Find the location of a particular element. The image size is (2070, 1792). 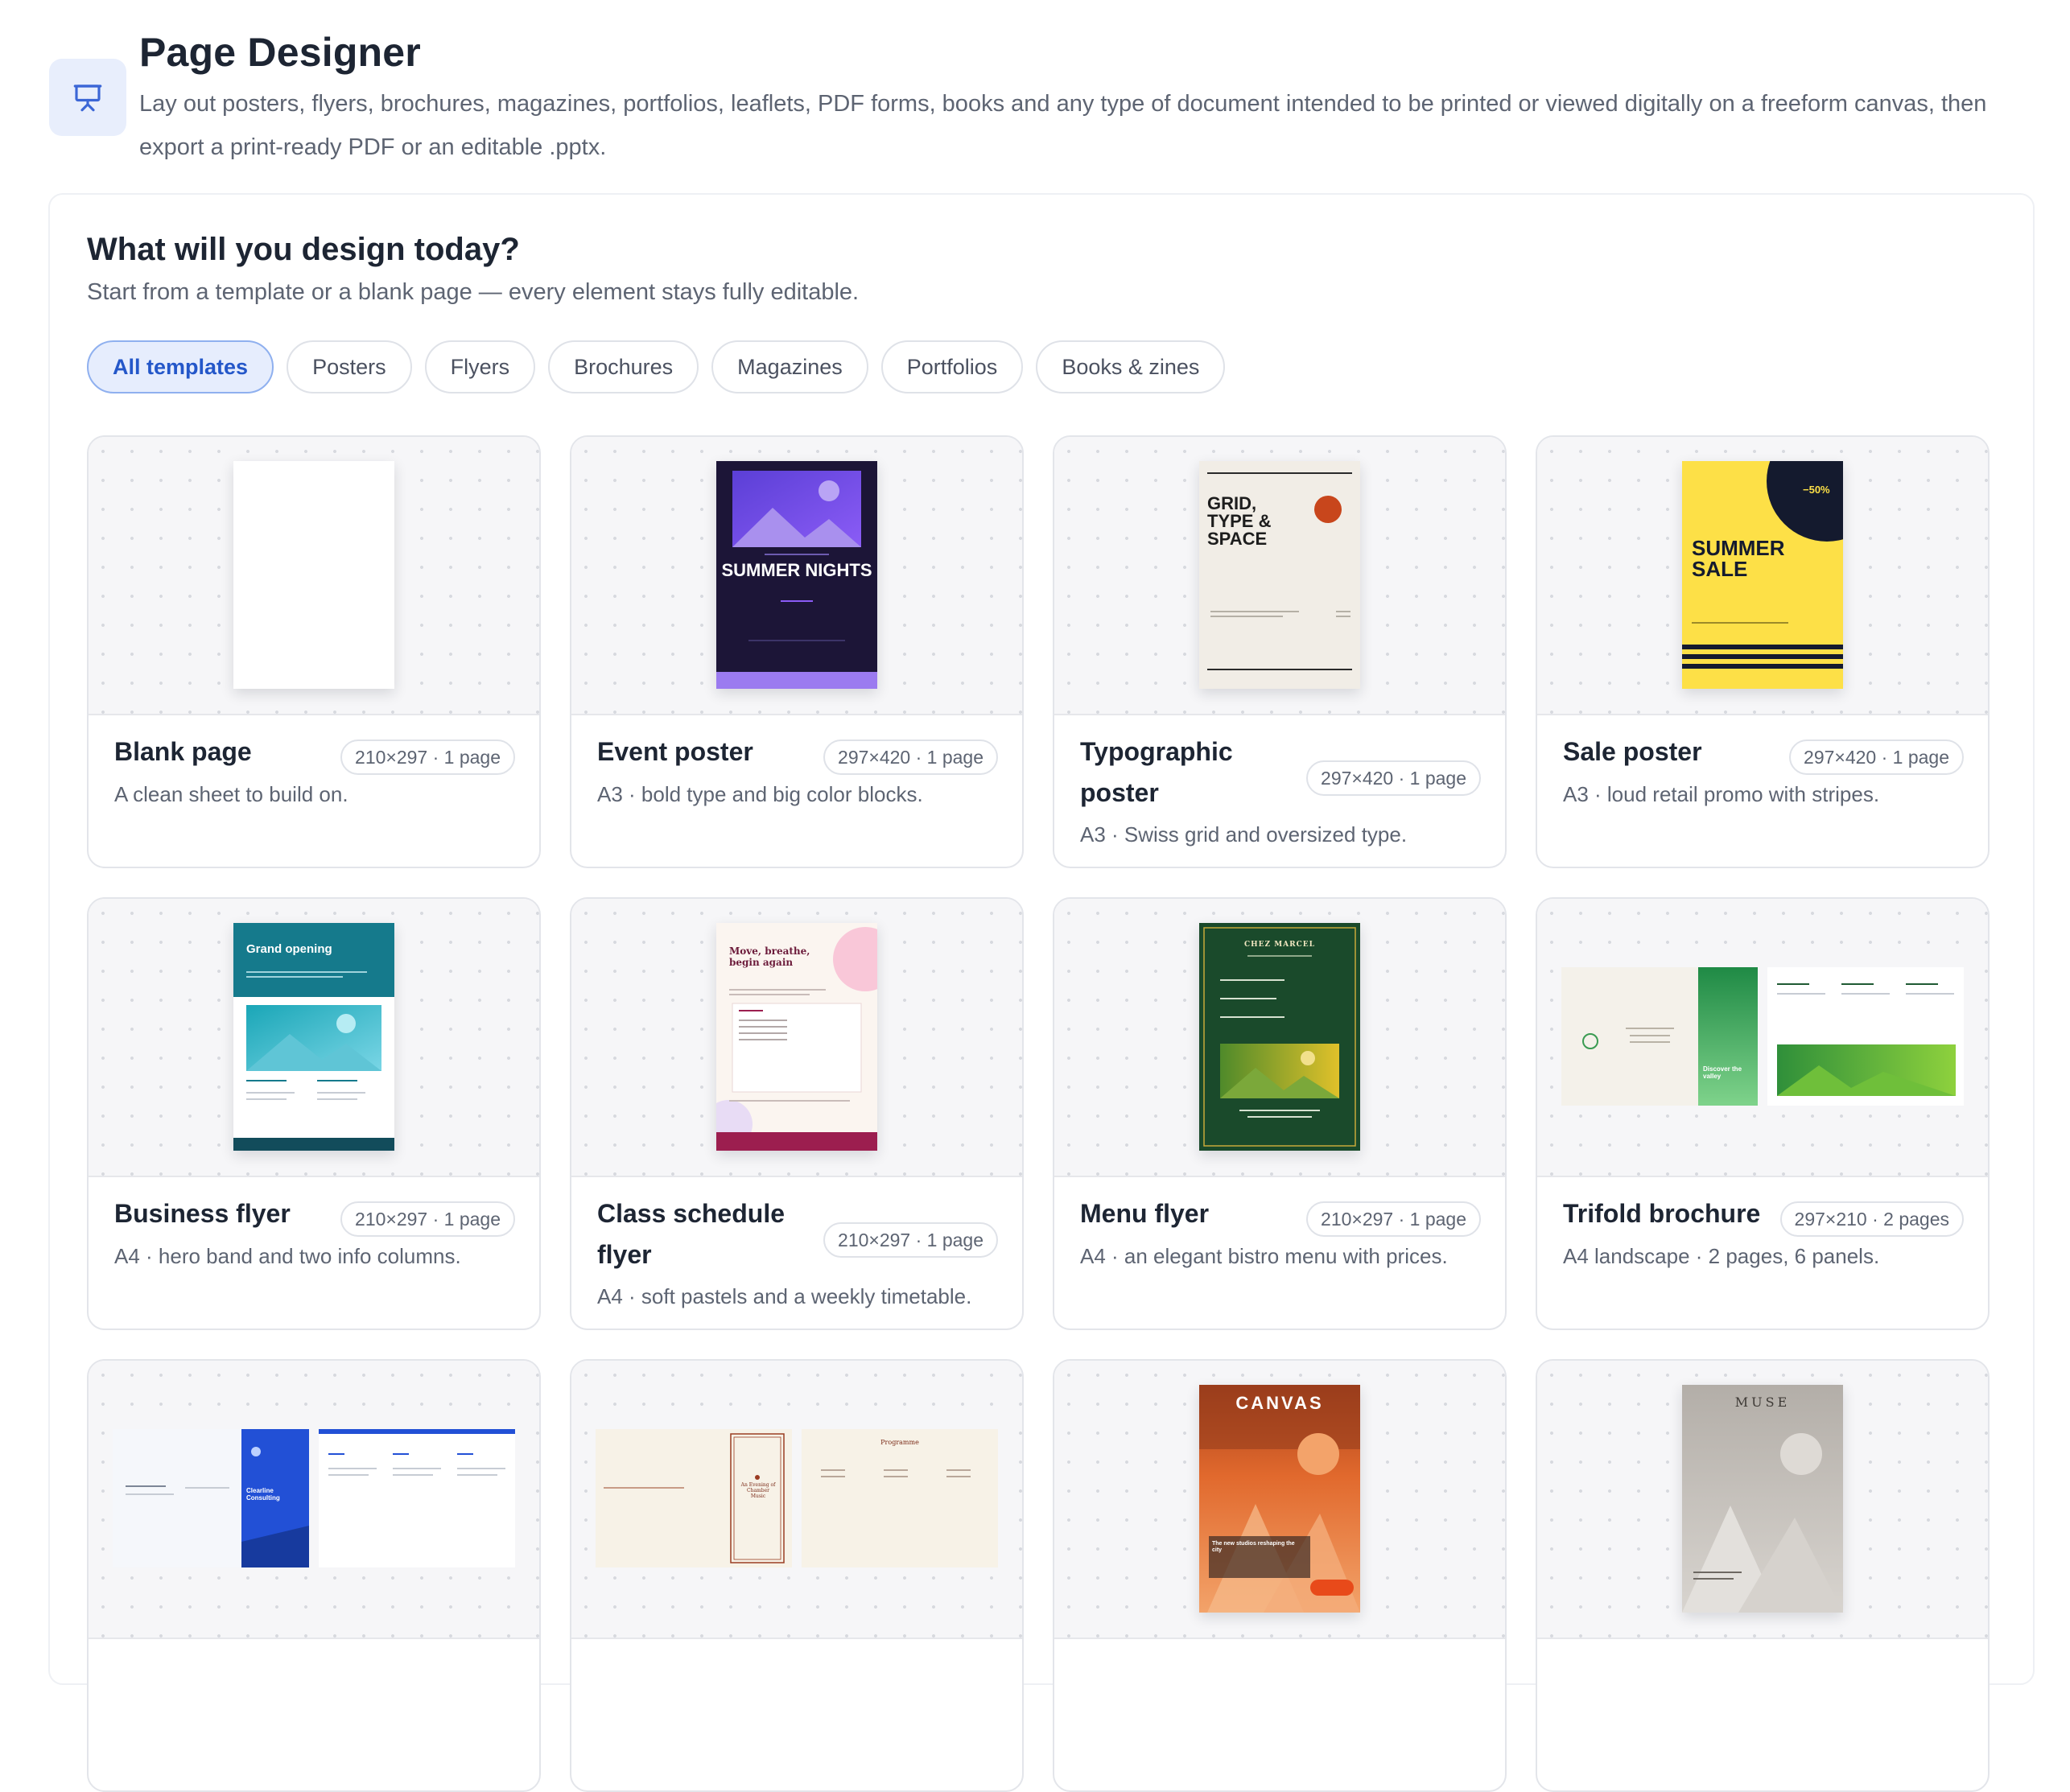

business-flyer-preview: Grand opening is located at coordinates (313, 1037).